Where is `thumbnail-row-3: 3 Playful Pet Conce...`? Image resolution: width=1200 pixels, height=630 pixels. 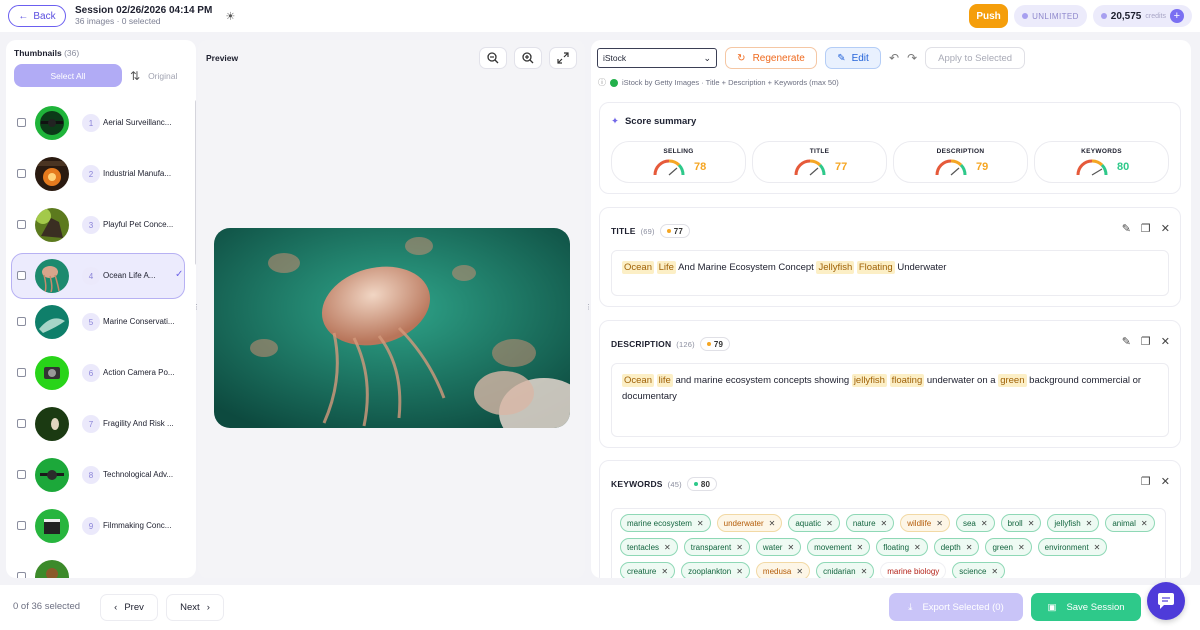
thumbnail-row-3: 3 Playful Pet Conce... is located at coordinates (98, 225).